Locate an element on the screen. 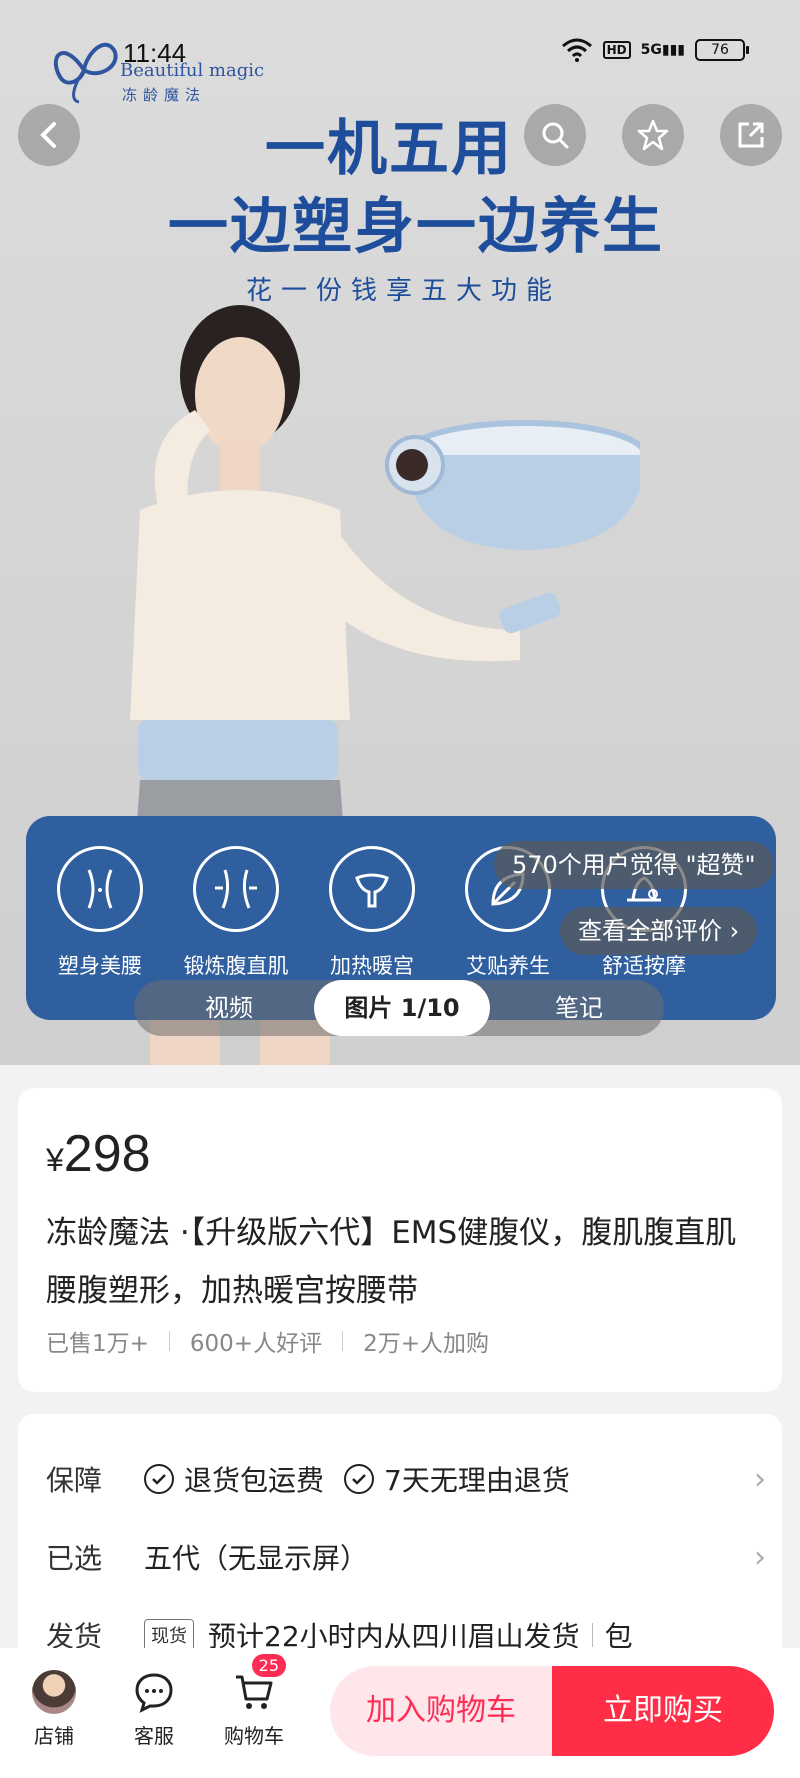 This screenshot has height=1778, width=800. good-review-count: 600+人好评 is located at coordinates (256, 1344).